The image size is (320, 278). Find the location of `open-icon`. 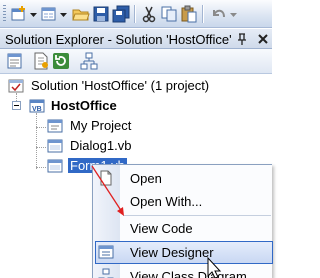

open-icon is located at coordinates (81, 14).